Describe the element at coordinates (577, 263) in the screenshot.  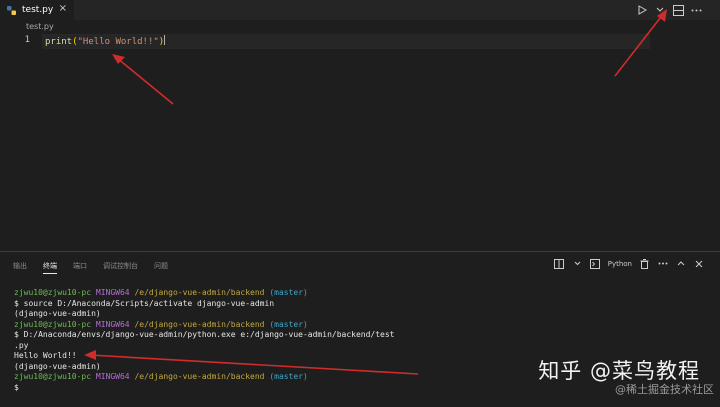
I see `terminal-dropdown-chevron-icon` at that location.